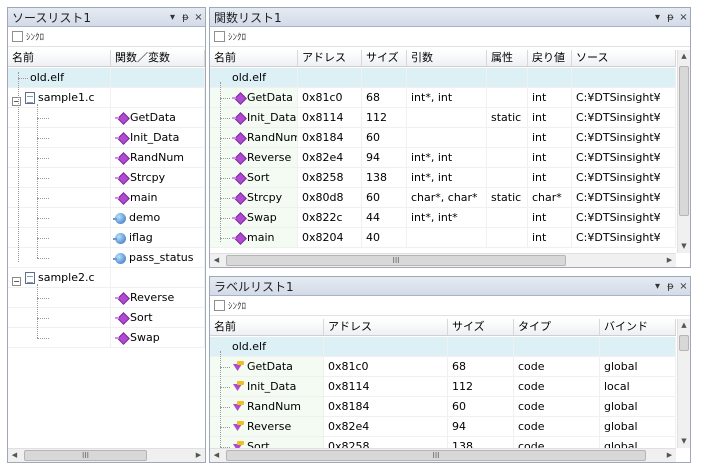 This screenshot has width=701, height=469. What do you see at coordinates (443, 238) in the screenshot?
I see `table-row: main 0x8204 40 int C:¥DTSinsight¥` at bounding box center [443, 238].